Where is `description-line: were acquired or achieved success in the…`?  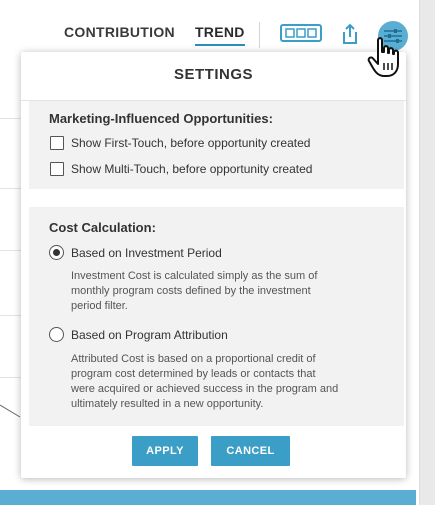 description-line: were acquired or achieved success in the… is located at coordinates (205, 389).